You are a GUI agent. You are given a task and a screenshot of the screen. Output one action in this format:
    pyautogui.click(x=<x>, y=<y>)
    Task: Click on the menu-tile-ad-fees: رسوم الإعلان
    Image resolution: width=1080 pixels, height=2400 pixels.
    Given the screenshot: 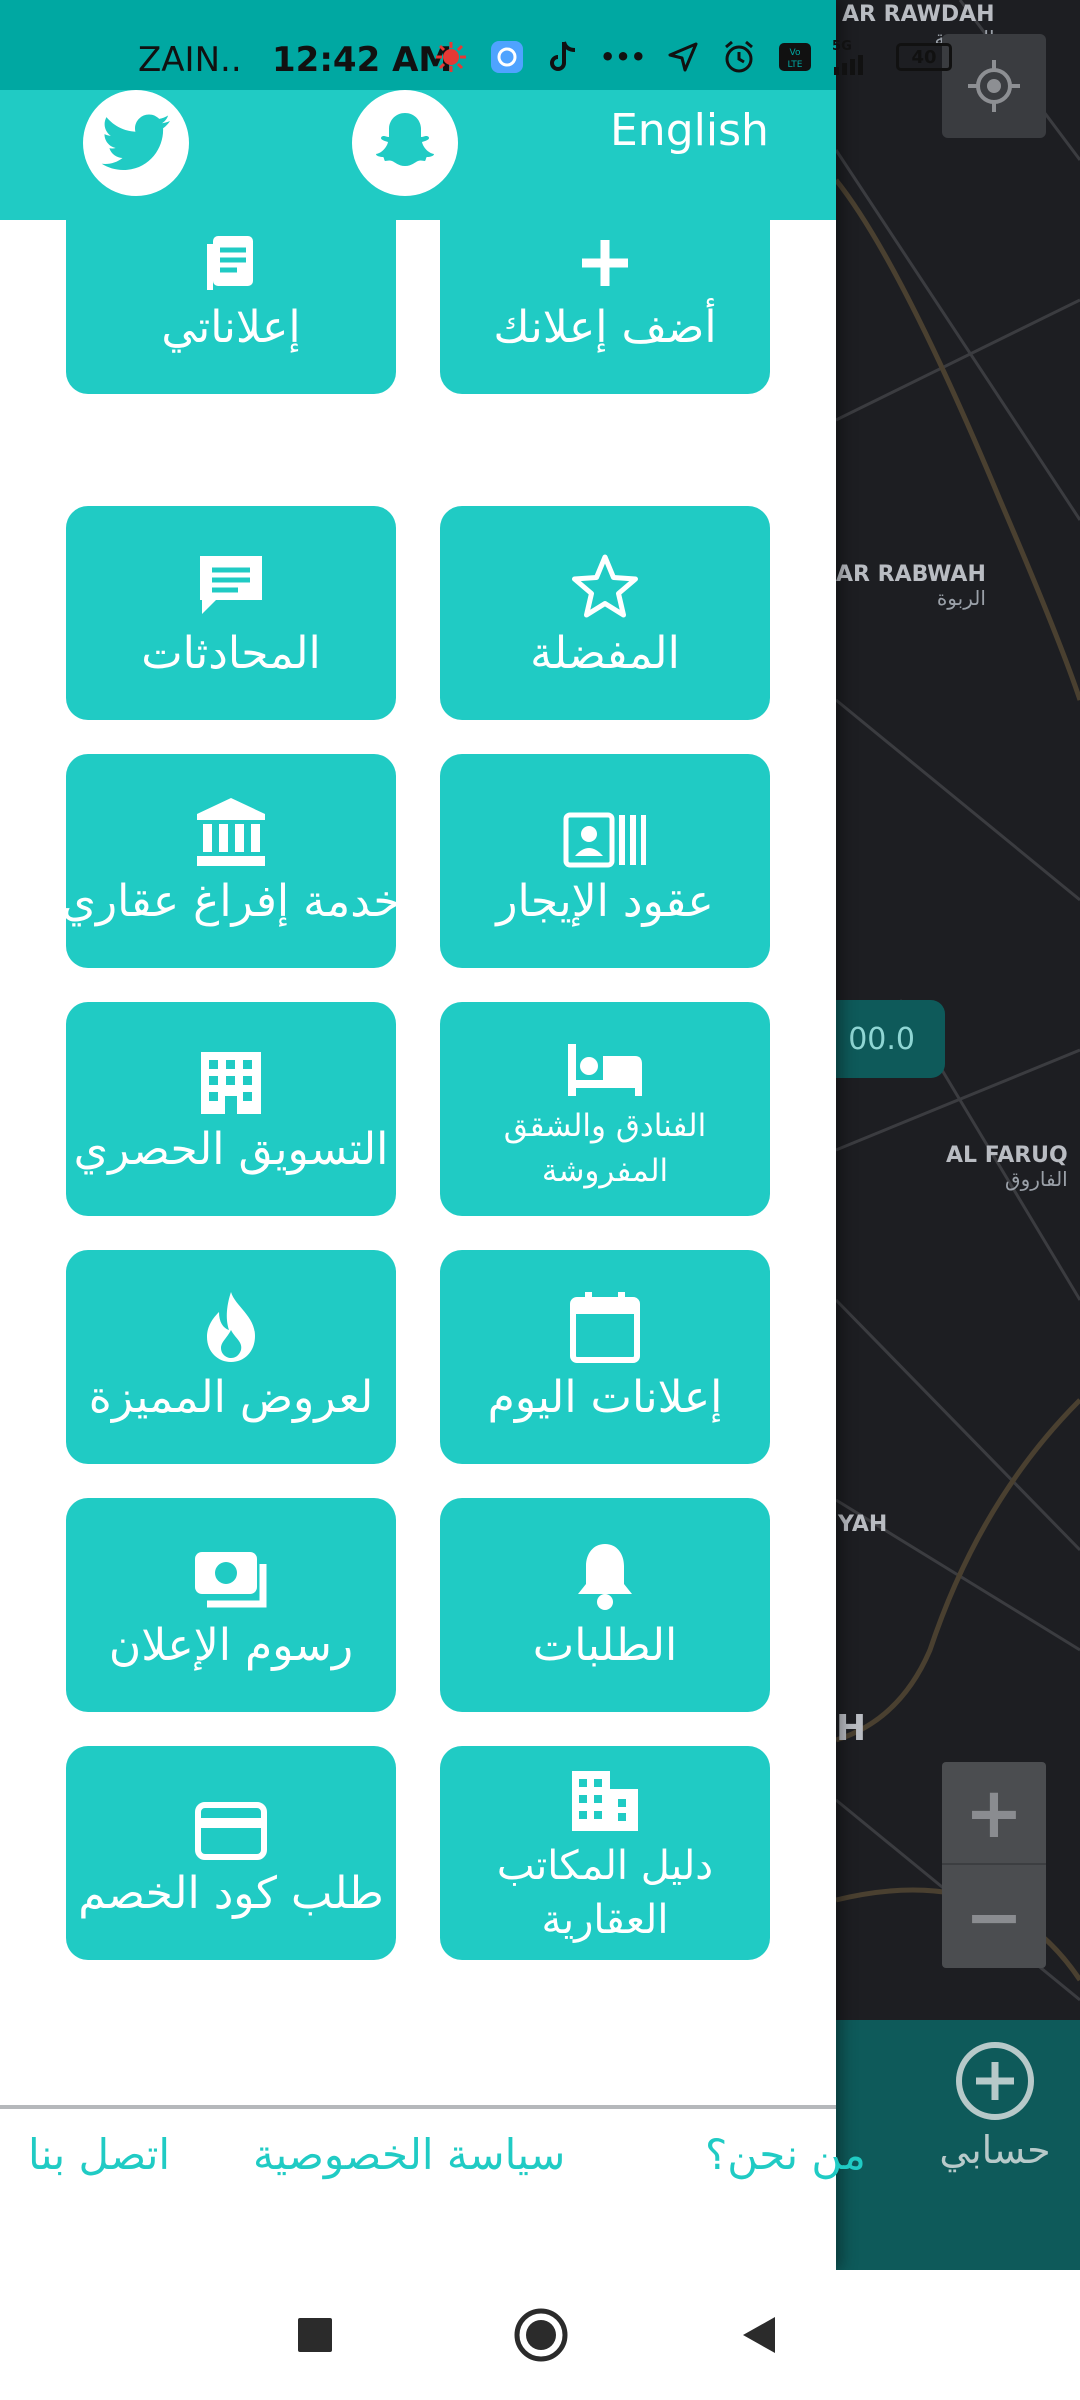 What is the action you would take?
    pyautogui.click(x=231, y=1605)
    